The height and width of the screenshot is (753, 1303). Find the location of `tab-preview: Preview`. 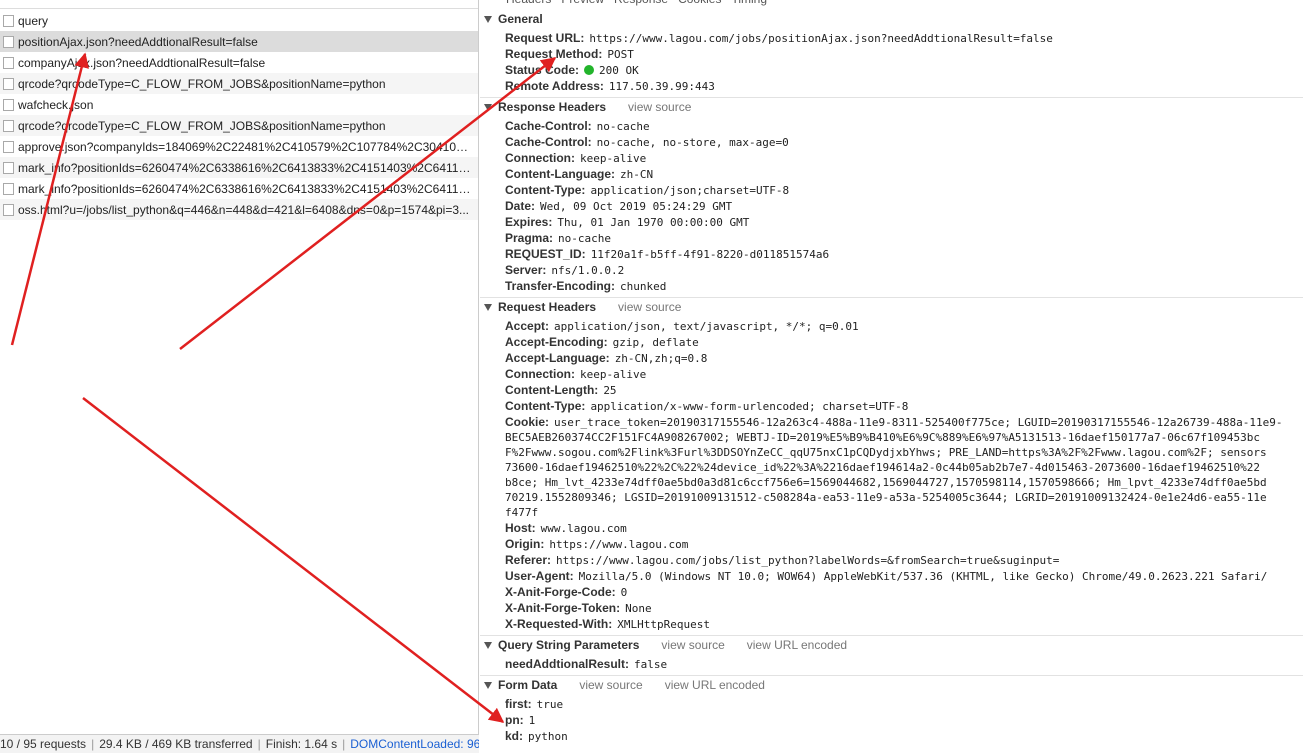

tab-preview: Preview is located at coordinates (582, 3).